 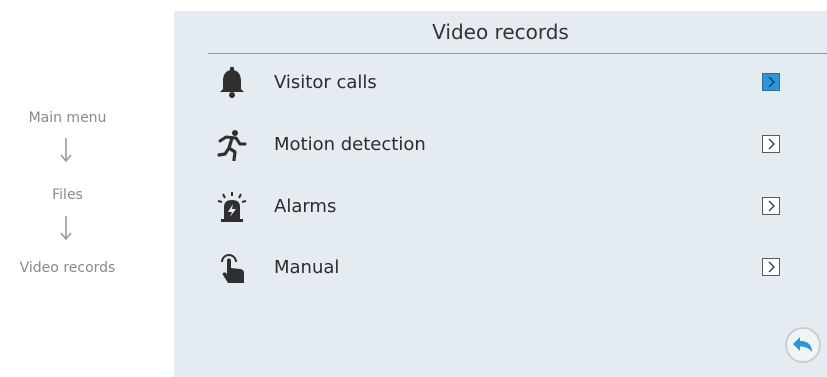 I want to click on menu-item-alarms: Alarms, so click(x=501, y=207).